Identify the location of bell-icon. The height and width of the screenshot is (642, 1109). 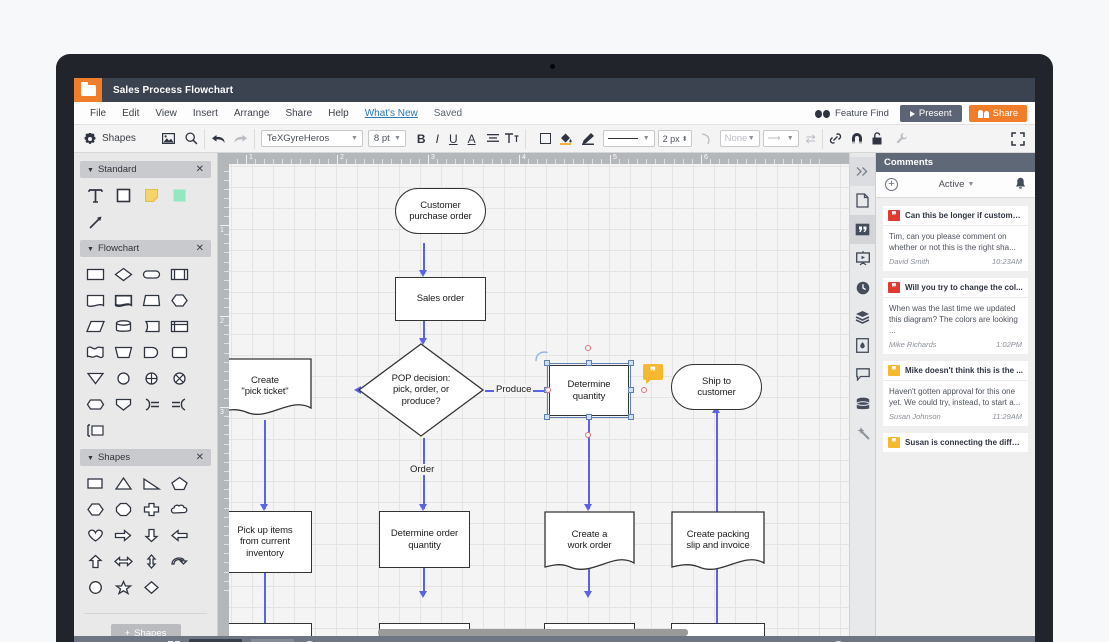
(1020, 185).